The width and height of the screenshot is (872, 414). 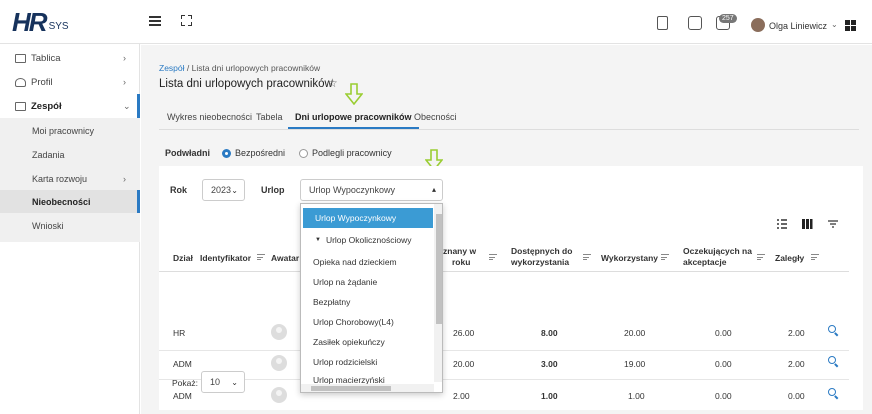 I want to click on dropdown-option: Opieka nad dzieckiem, so click(x=367, y=262).